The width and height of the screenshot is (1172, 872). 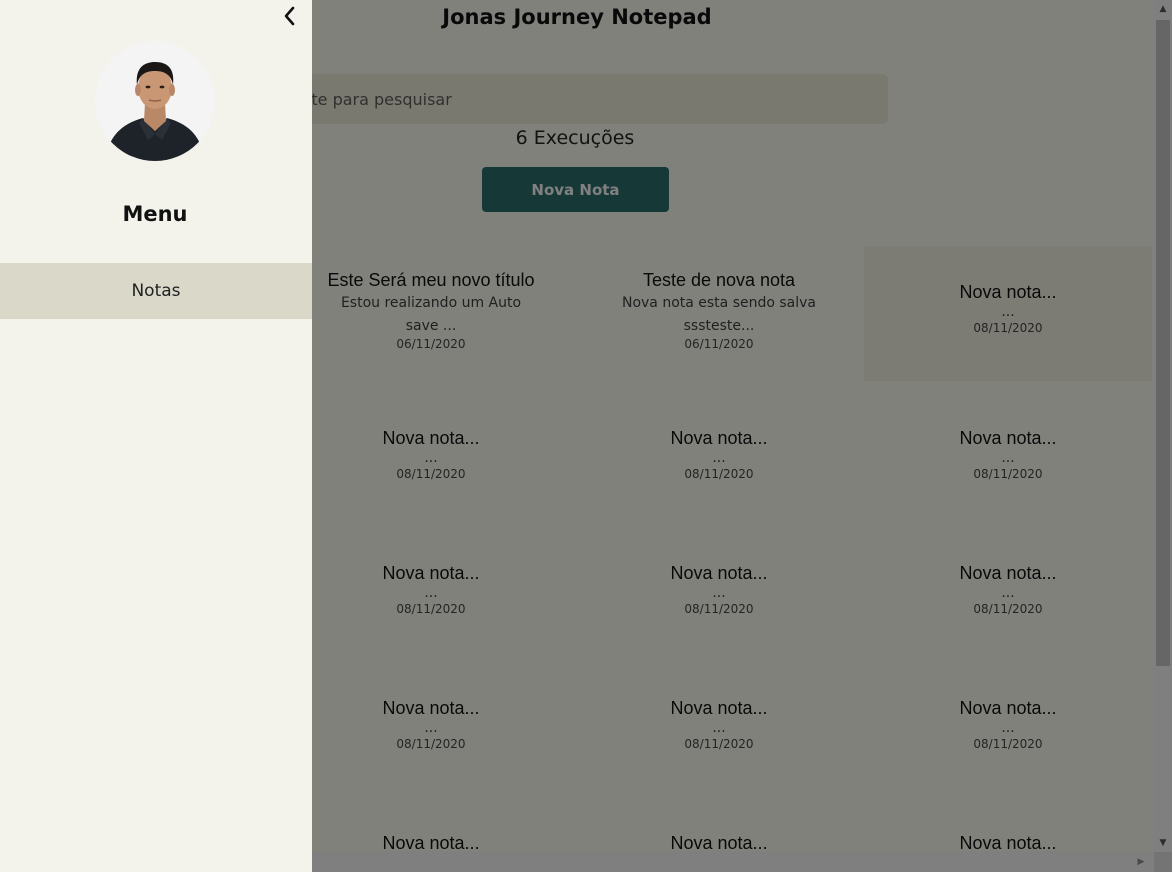 I want to click on menu-item-notas: Notas, so click(x=156, y=291).